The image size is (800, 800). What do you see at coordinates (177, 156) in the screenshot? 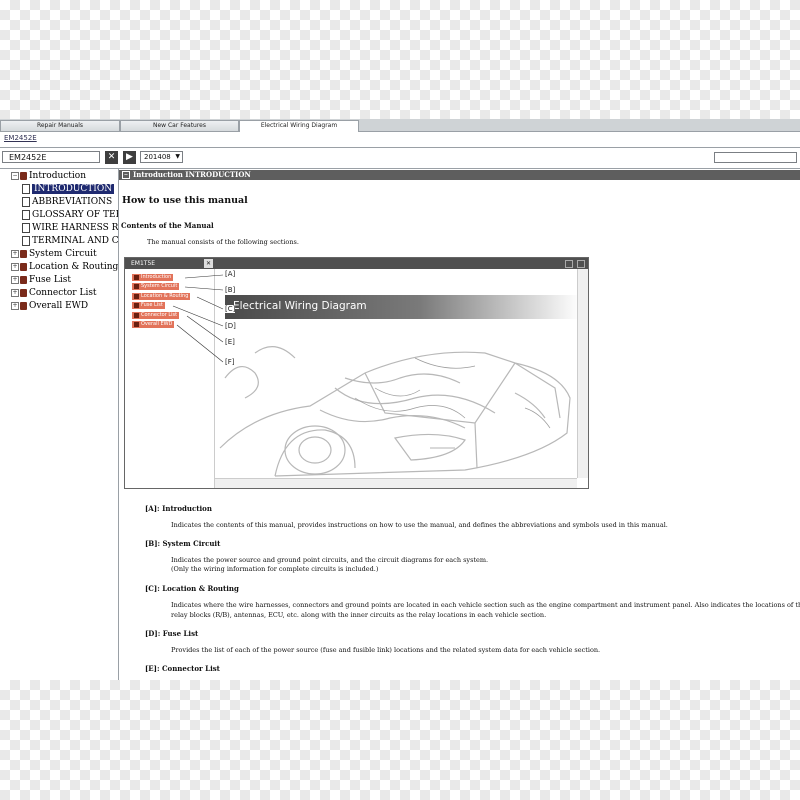
I see `chevron-down-icon: ▼` at bounding box center [177, 156].